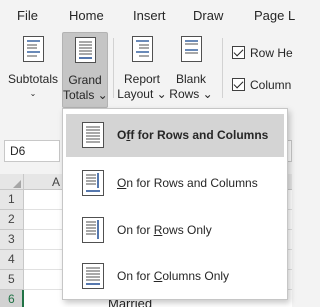 The width and height of the screenshot is (320, 307). What do you see at coordinates (191, 94) in the screenshot?
I see `blank-rows-label-2: Rows ⌄` at bounding box center [191, 94].